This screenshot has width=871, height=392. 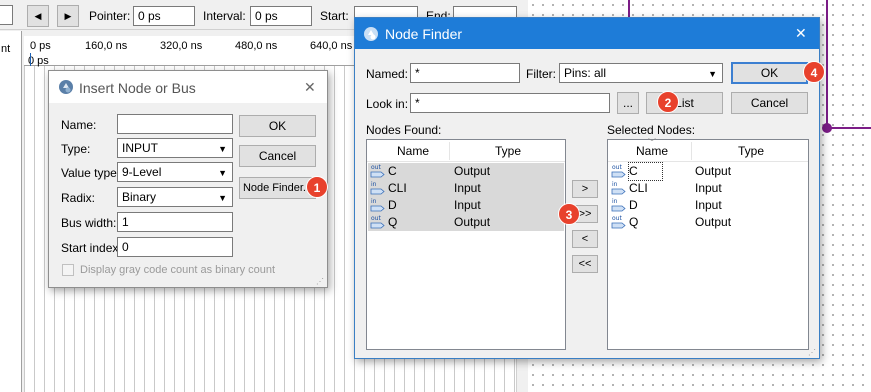 I want to click on bus-width-label: Bus width:, so click(x=89, y=223).